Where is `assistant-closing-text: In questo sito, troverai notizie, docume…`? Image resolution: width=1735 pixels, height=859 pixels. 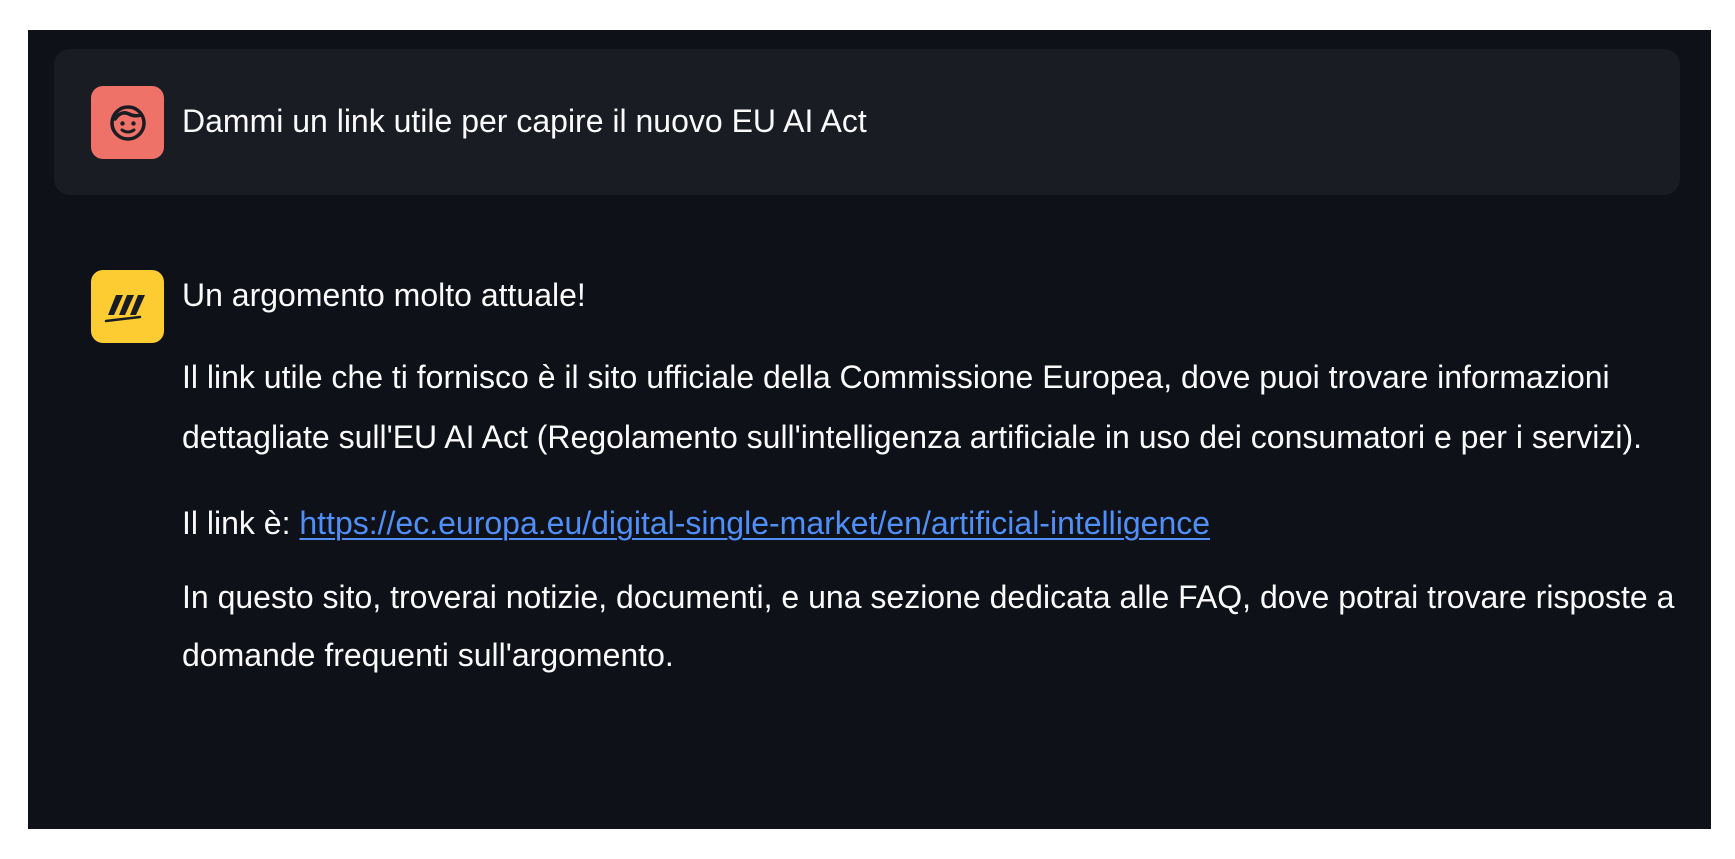
assistant-closing-text: In questo sito, troverai notizie, docume… is located at coordinates (928, 626).